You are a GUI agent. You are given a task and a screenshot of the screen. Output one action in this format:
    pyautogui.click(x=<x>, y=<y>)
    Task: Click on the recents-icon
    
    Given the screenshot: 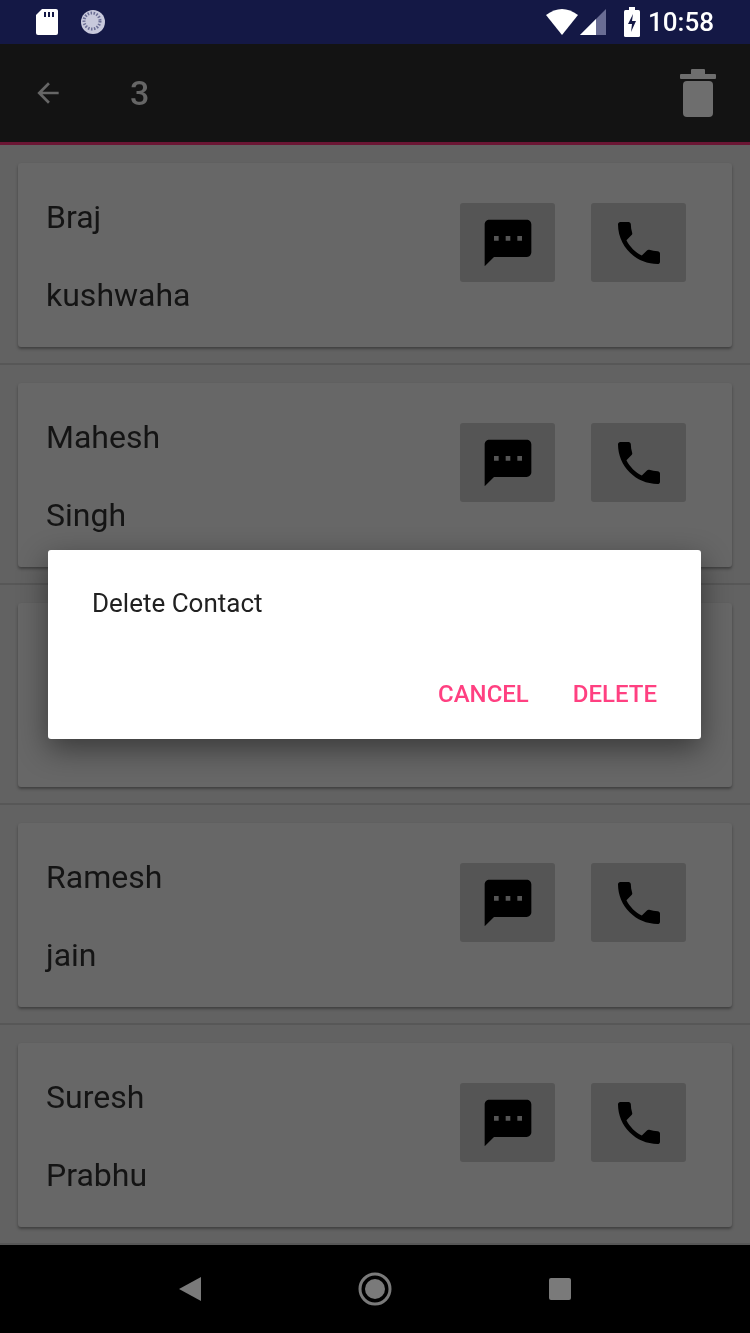 What is the action you would take?
    pyautogui.click(x=560, y=1289)
    